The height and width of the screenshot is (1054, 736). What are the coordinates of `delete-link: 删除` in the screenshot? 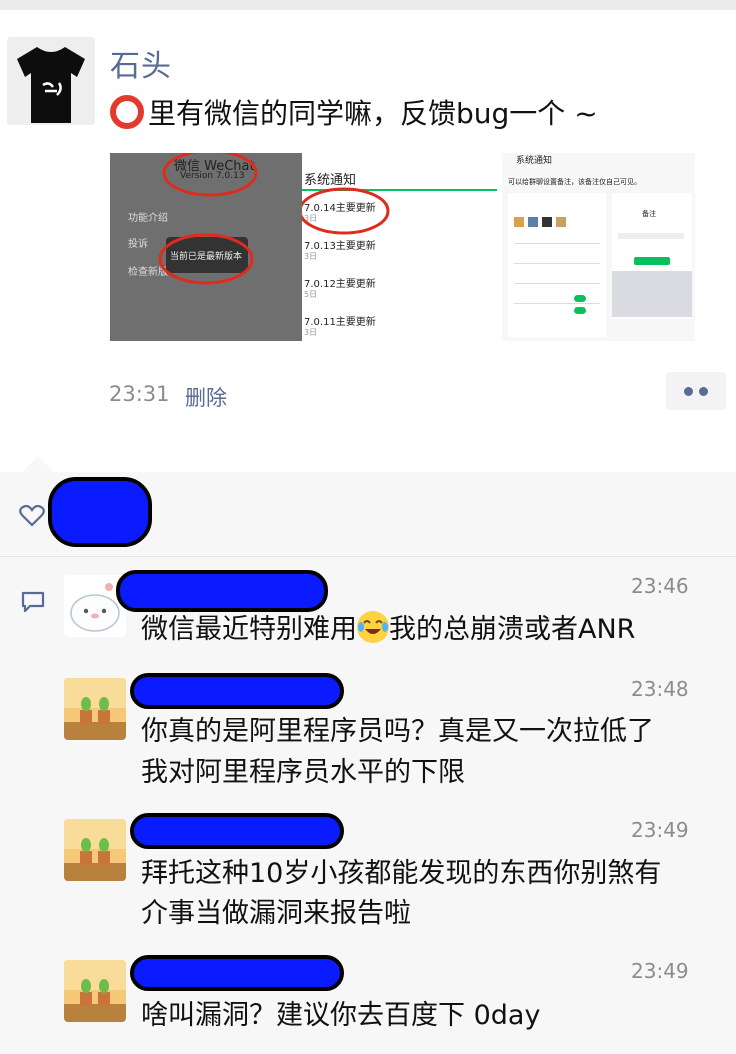 It's located at (206, 397).